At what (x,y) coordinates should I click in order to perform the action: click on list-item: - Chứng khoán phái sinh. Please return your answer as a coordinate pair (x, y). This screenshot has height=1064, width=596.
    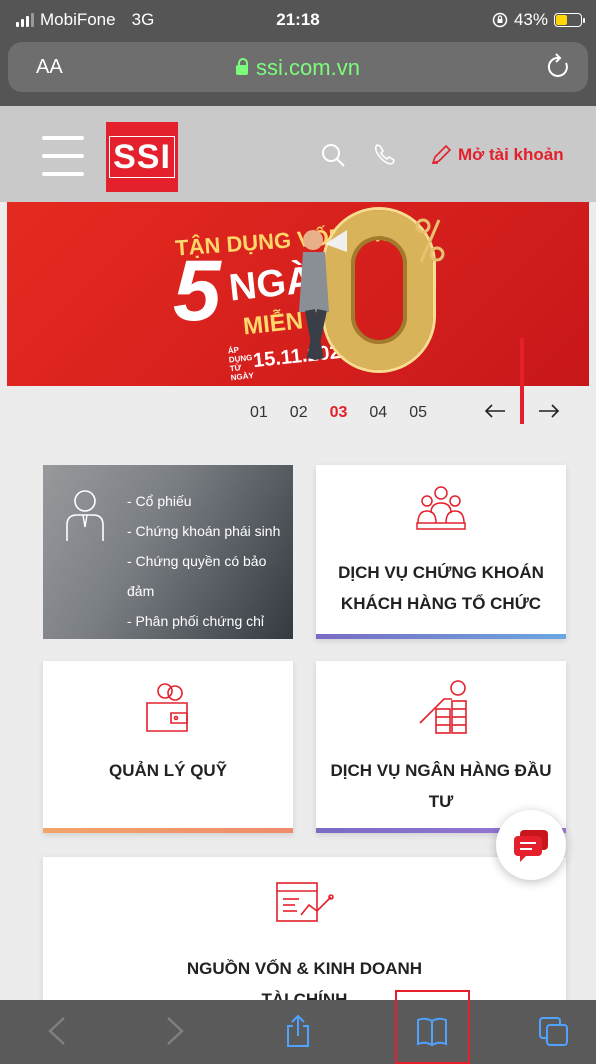
    Looking at the image, I should click on (203, 531).